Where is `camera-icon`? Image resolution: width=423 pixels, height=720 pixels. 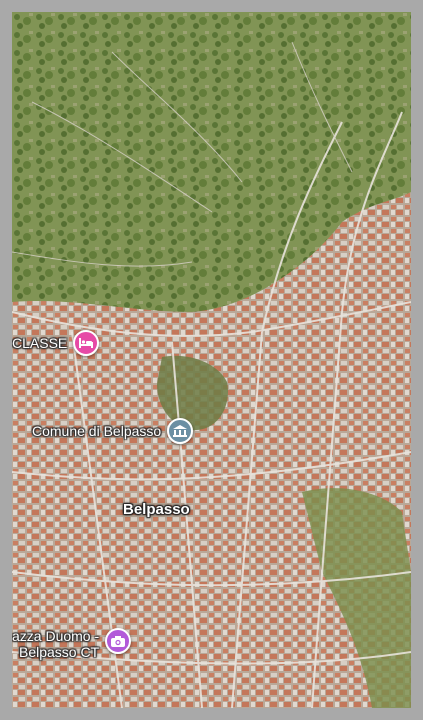 camera-icon is located at coordinates (118, 641).